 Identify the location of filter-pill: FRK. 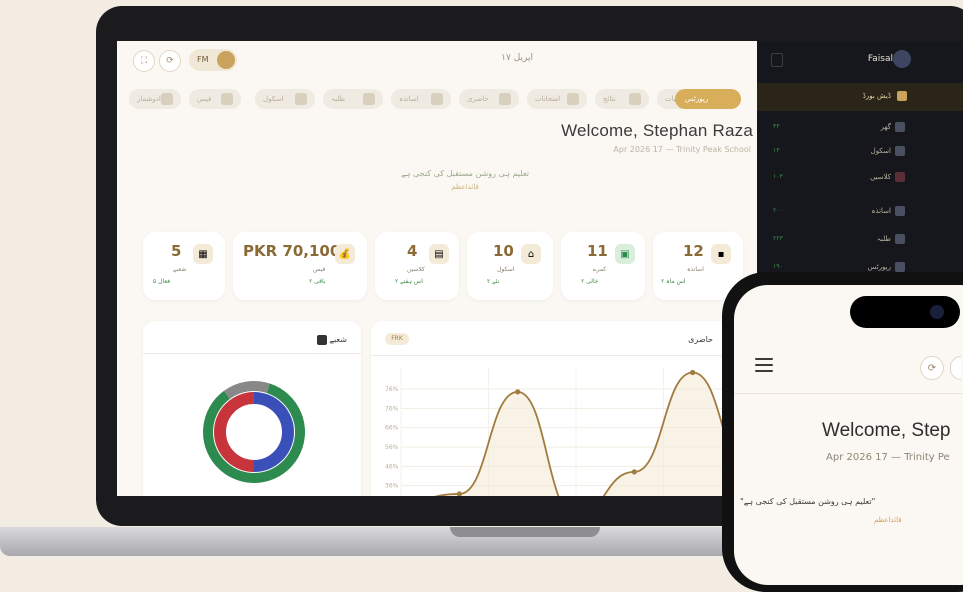
(397, 339).